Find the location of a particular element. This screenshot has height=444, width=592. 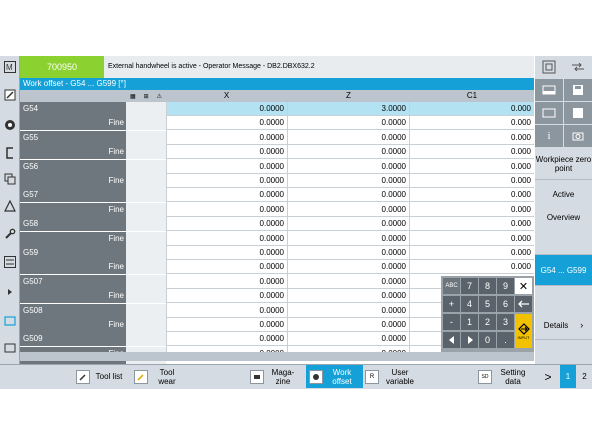

copy-icon is located at coordinates (9, 179).